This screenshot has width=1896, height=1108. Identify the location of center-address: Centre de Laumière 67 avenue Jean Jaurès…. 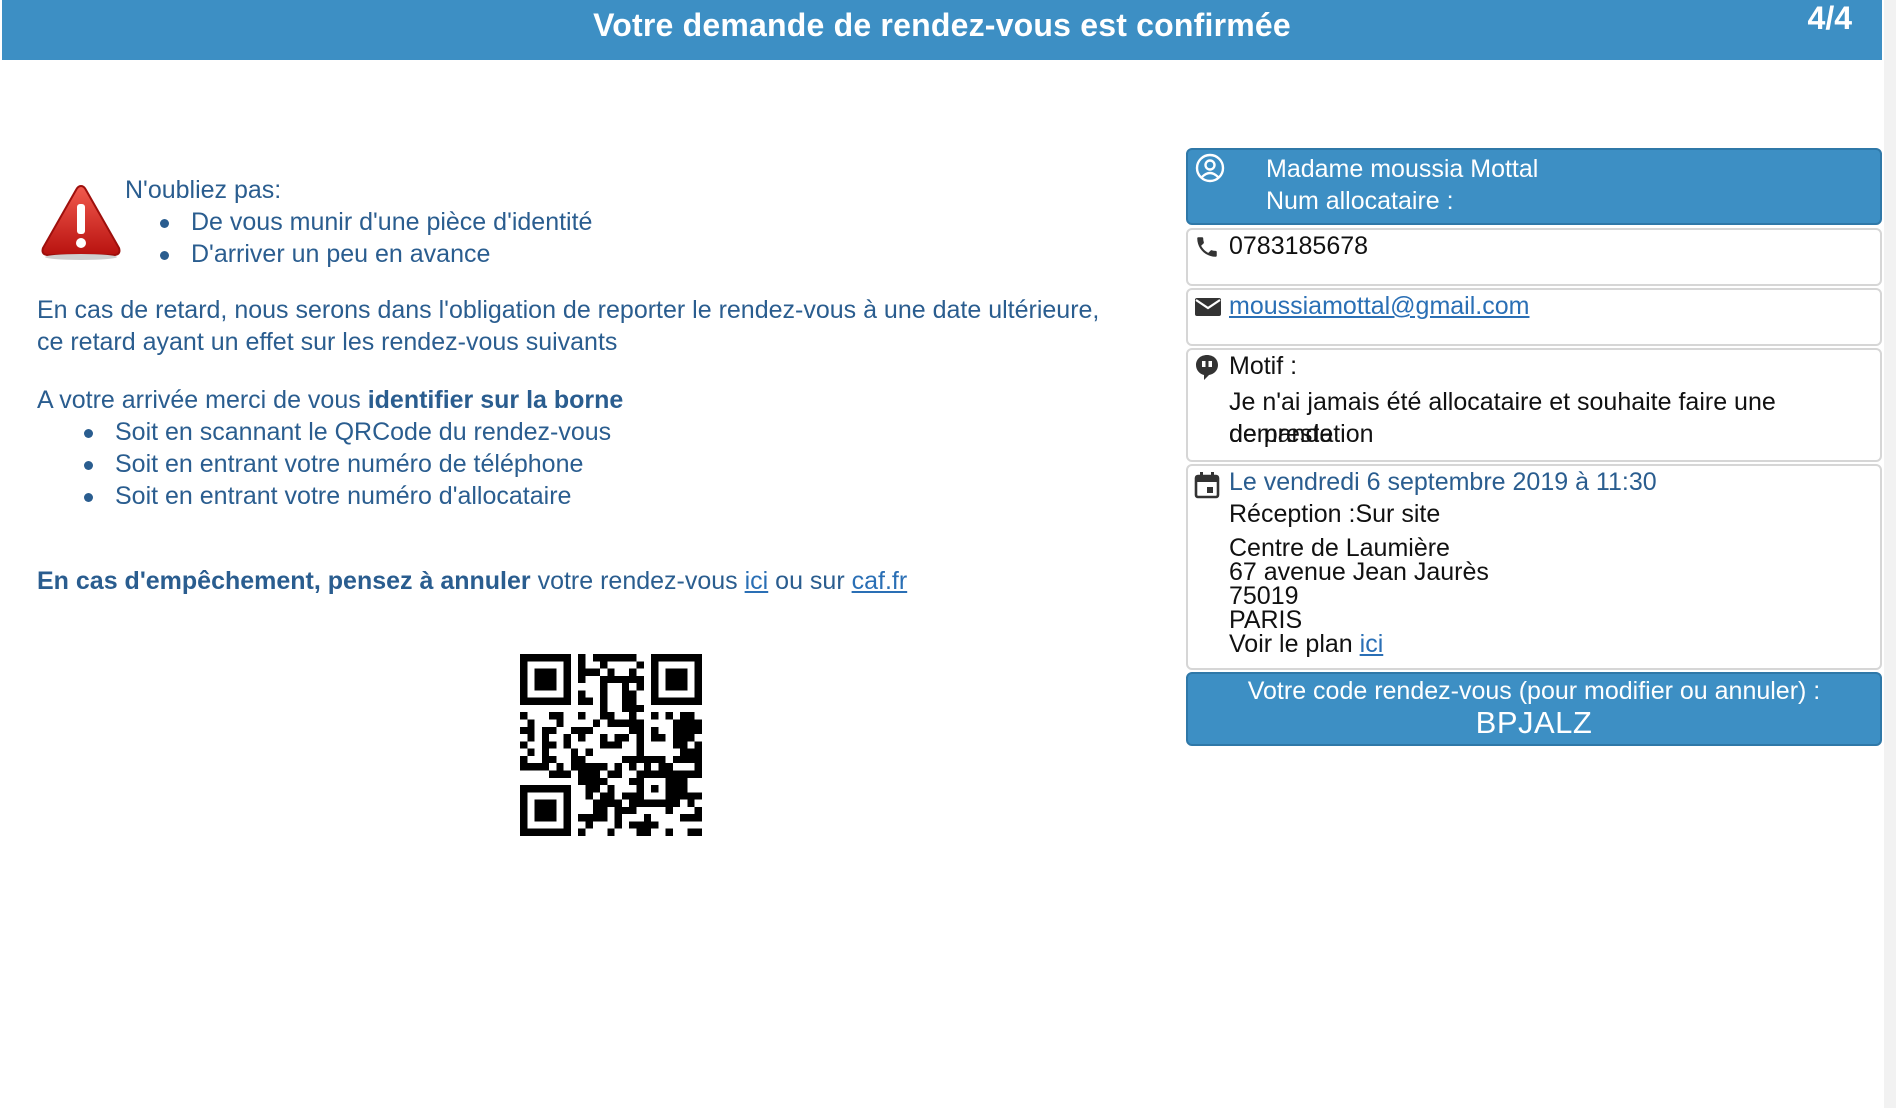
(1359, 596).